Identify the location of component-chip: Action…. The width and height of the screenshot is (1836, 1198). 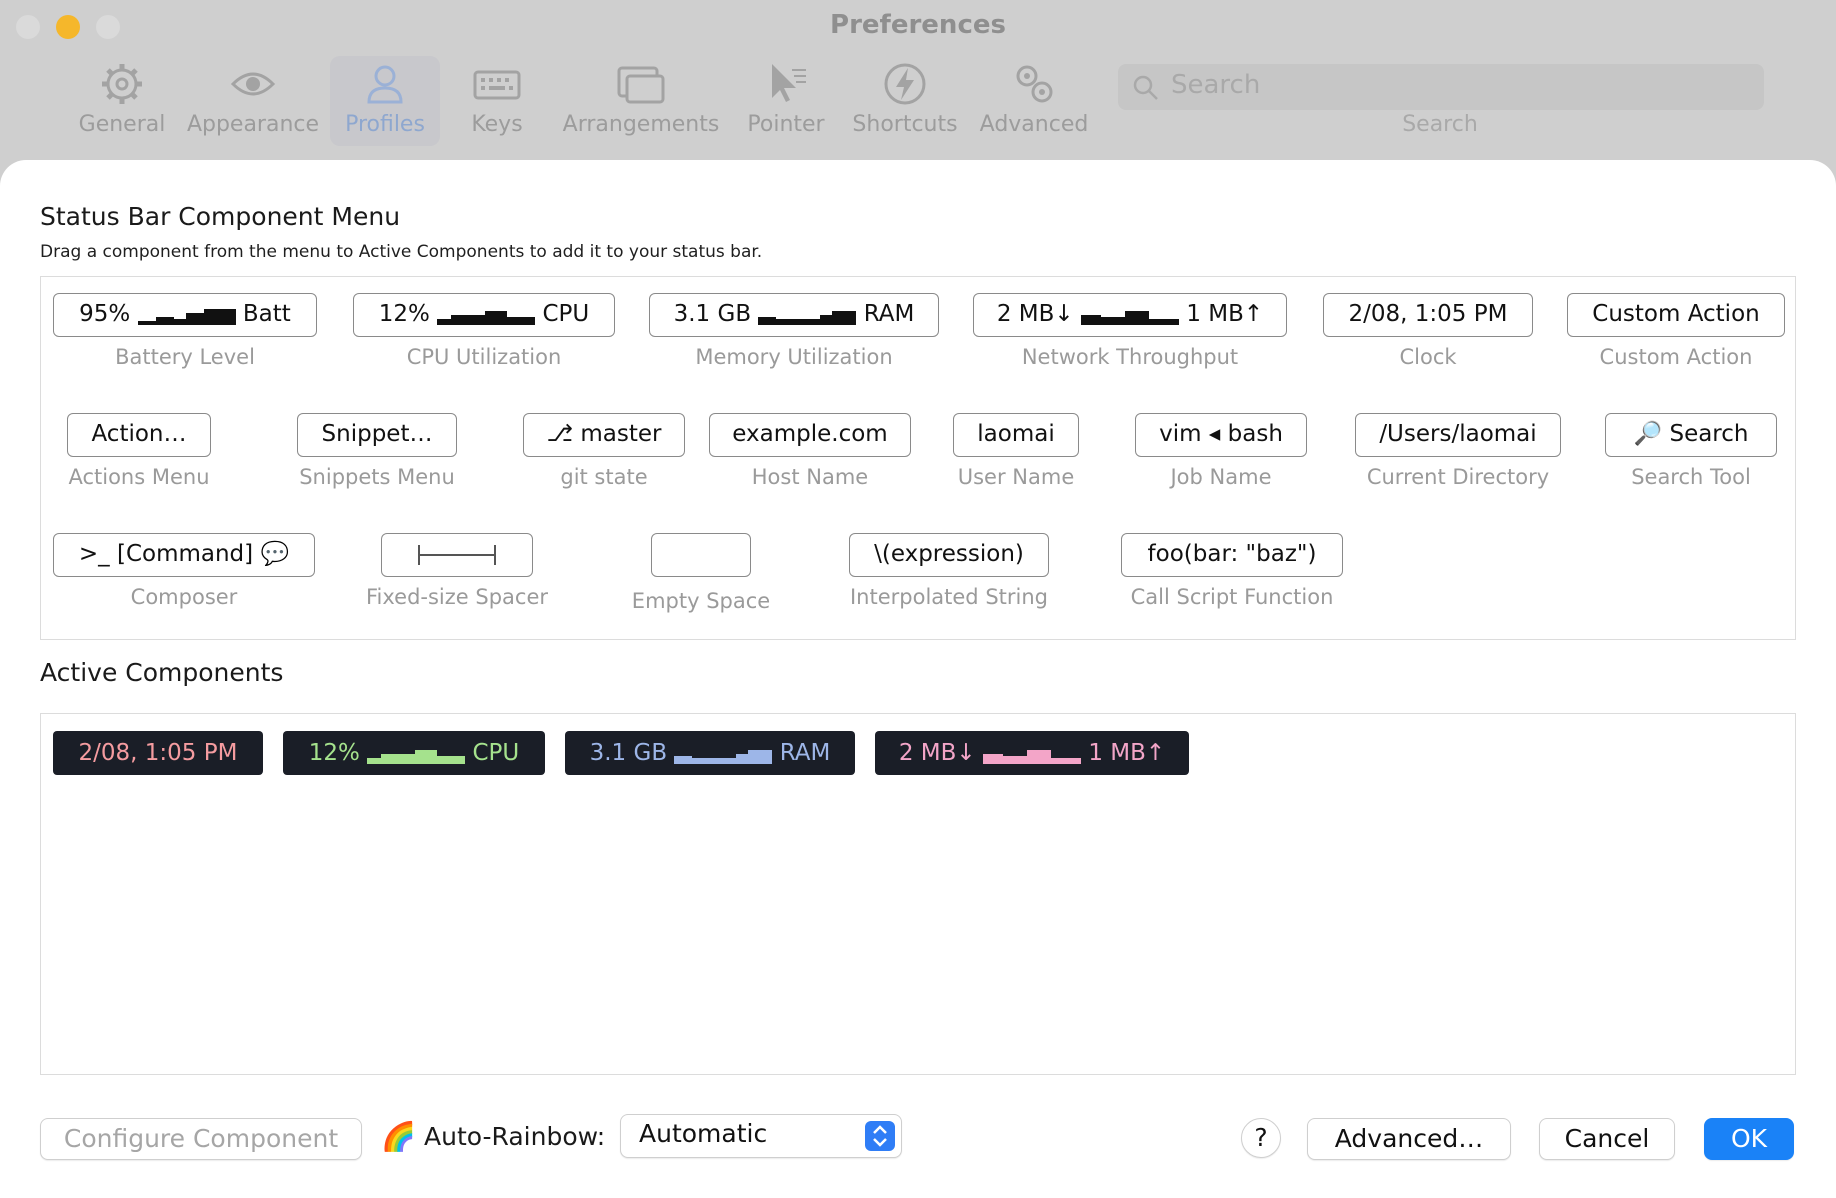
(139, 435).